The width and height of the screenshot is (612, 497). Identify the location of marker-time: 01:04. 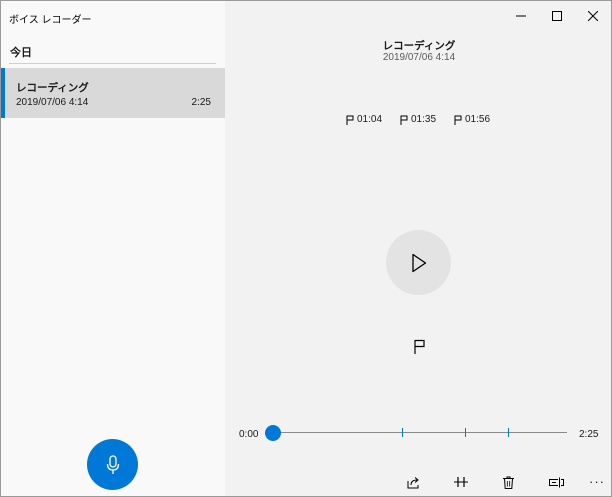
(370, 119).